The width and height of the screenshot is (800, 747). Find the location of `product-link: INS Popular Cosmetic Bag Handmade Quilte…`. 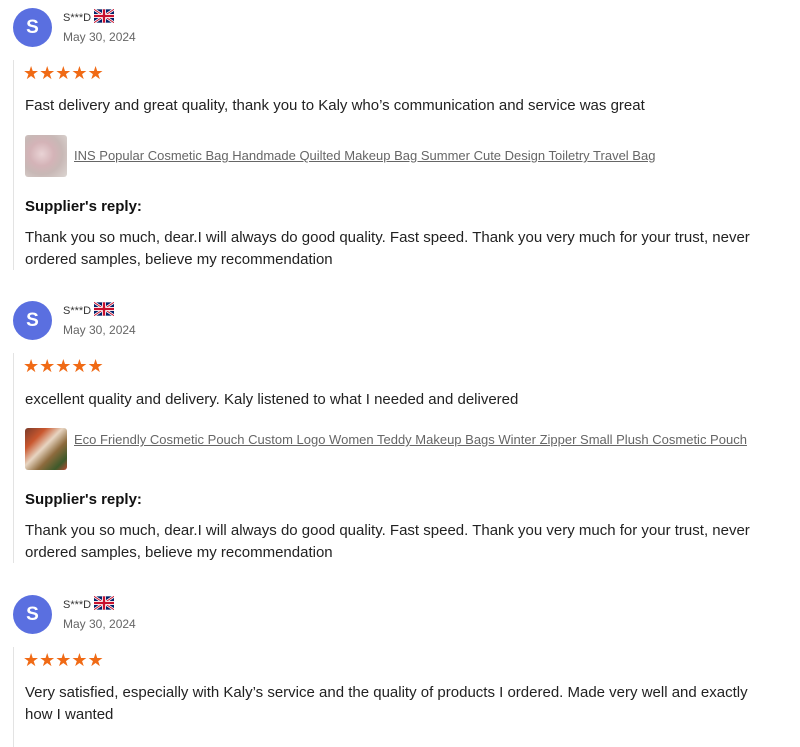

product-link: INS Popular Cosmetic Bag Handmade Quilte… is located at coordinates (419, 156).